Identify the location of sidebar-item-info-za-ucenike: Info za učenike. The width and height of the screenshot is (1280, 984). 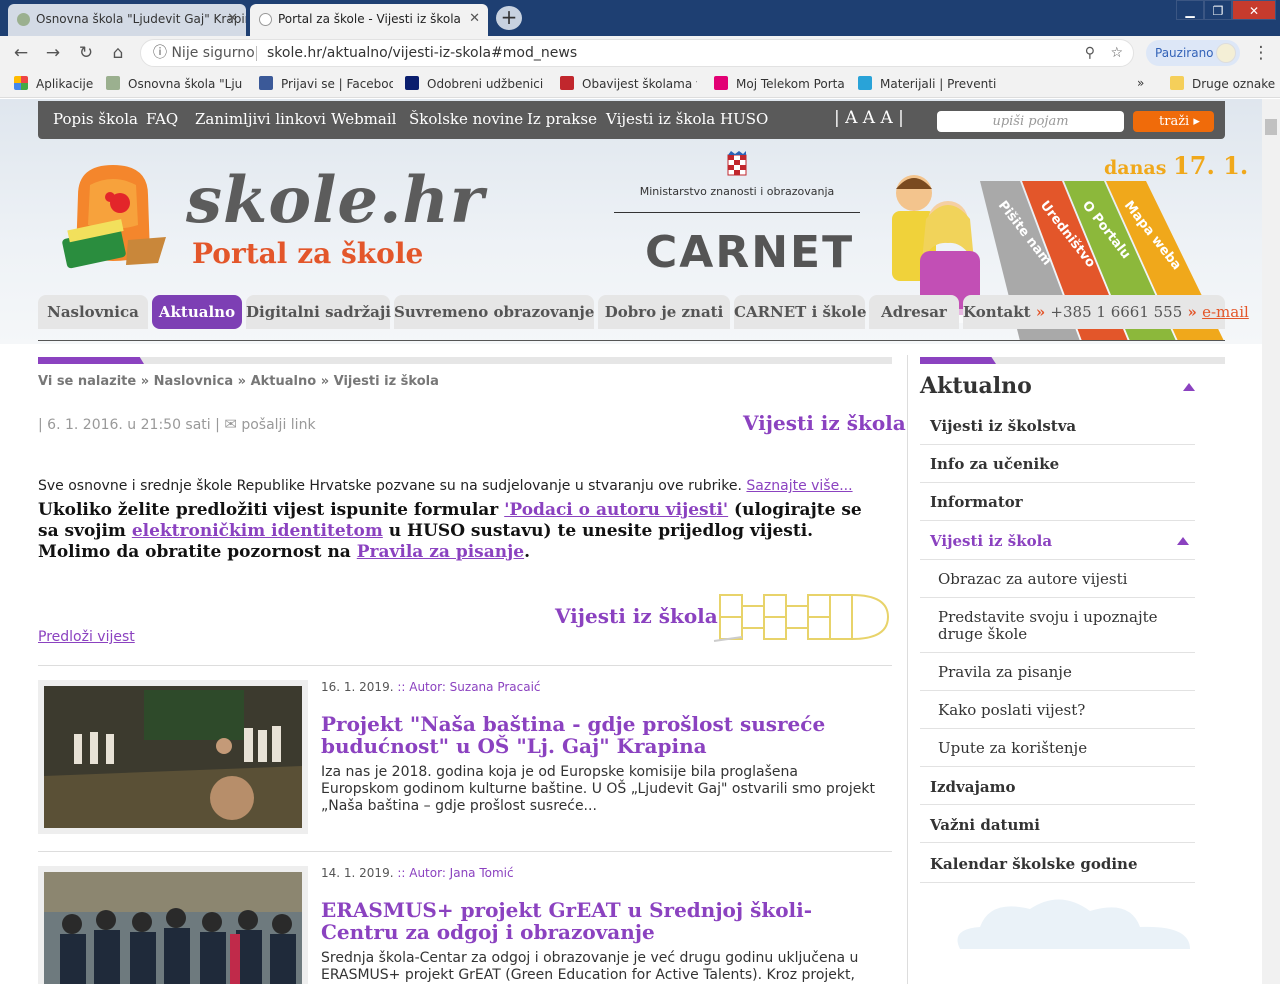
(1057, 464).